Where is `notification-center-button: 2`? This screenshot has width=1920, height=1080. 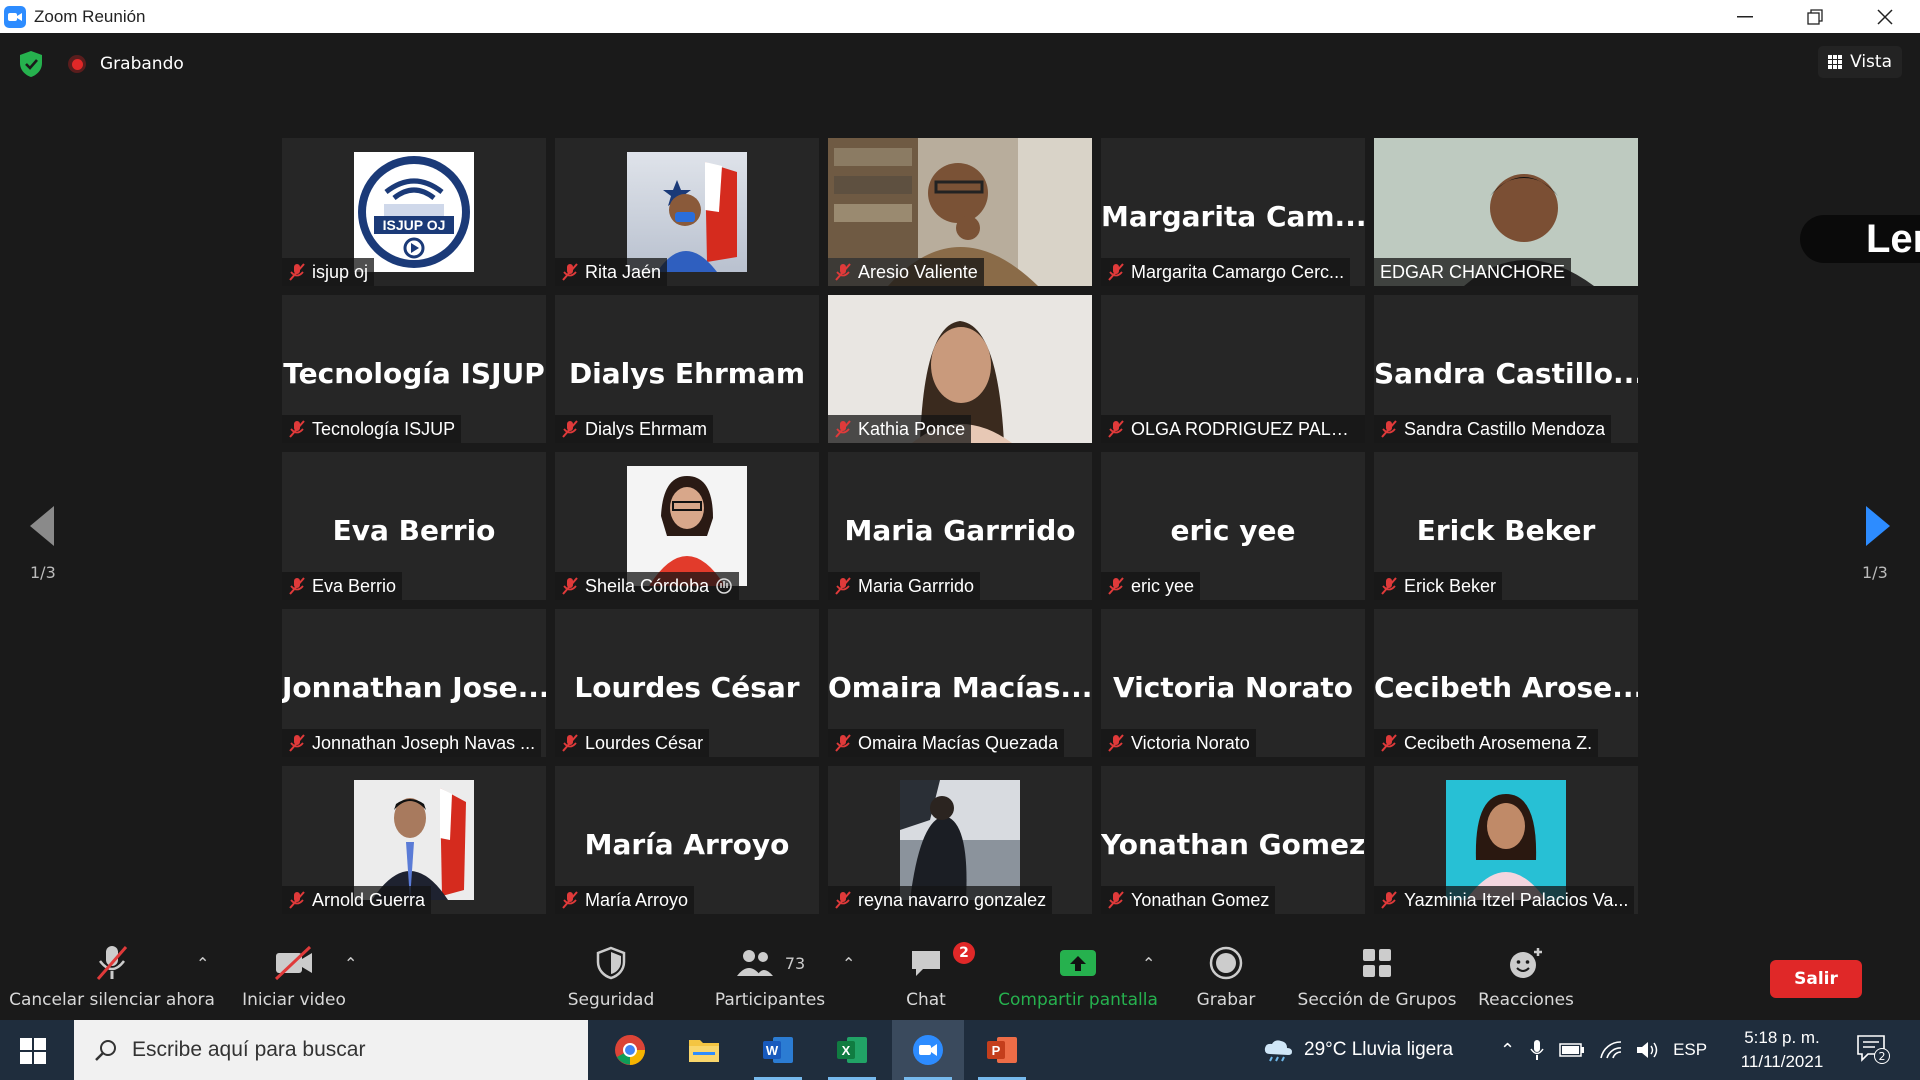
notification-center-button: 2 is located at coordinates (1873, 1050).